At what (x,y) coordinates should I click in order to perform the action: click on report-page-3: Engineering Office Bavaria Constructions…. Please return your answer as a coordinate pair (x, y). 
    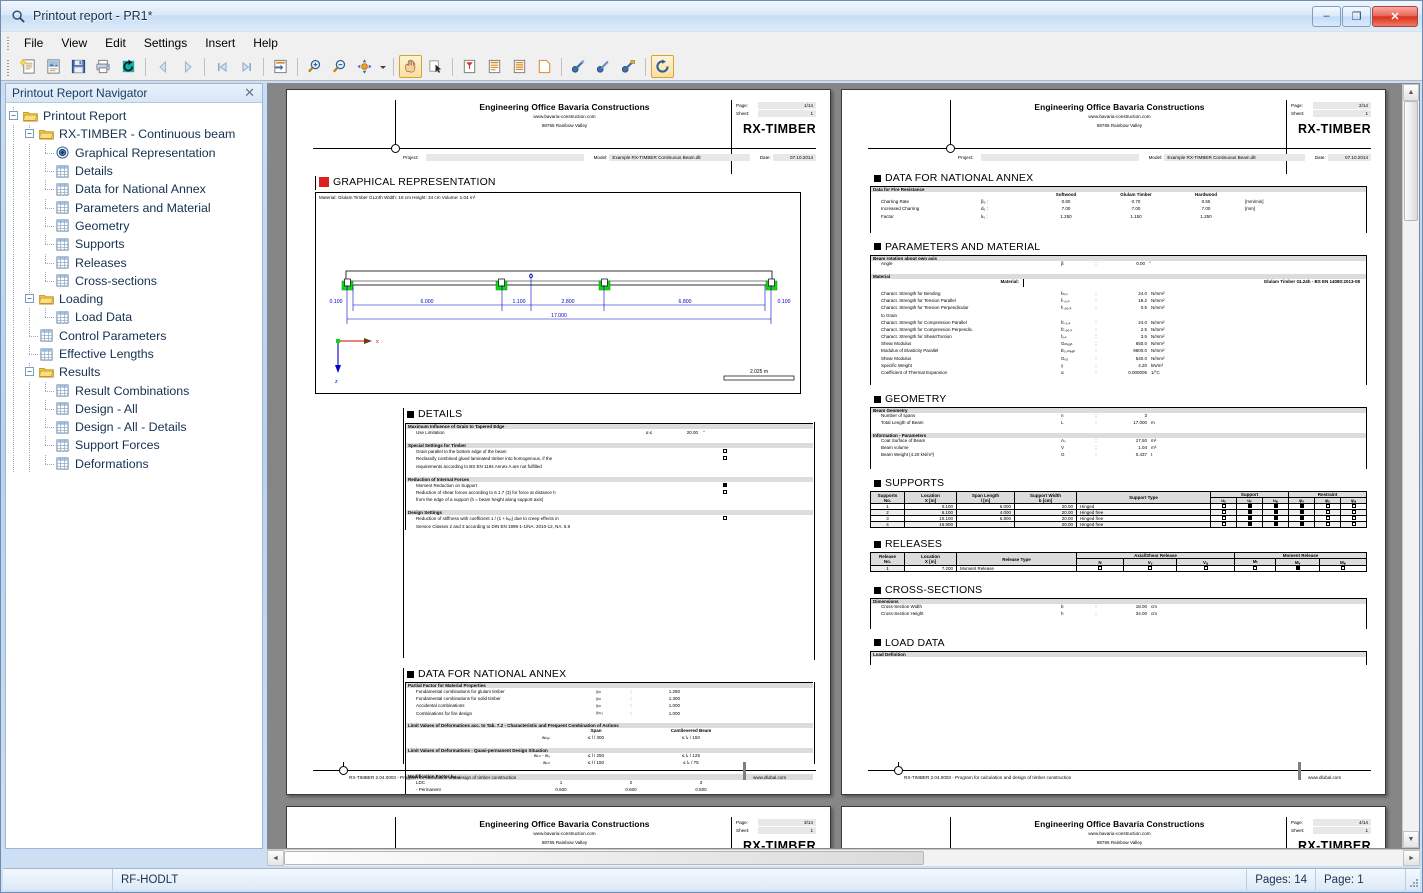
    Looking at the image, I should click on (558, 827).